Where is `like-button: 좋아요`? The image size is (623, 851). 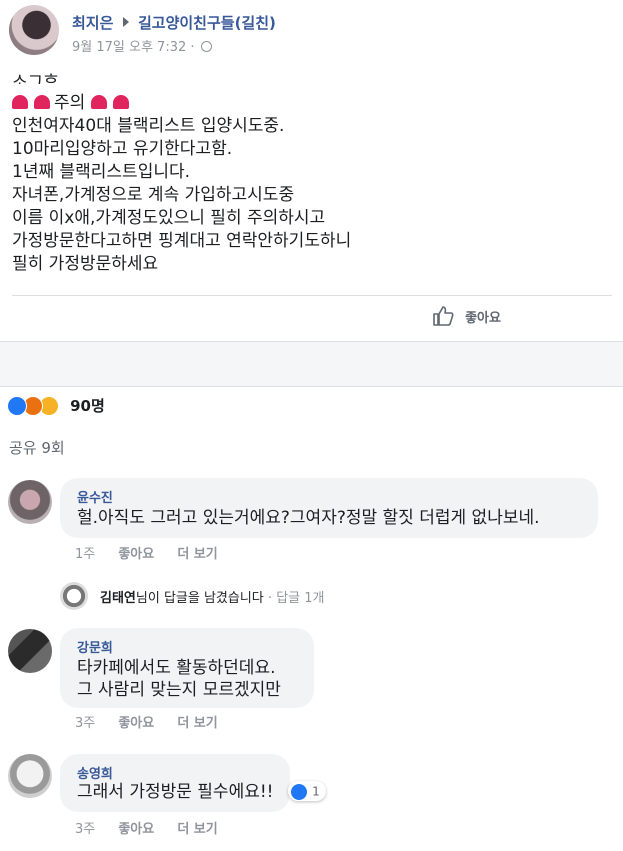
like-button: 좋아요 is located at coordinates (466, 318).